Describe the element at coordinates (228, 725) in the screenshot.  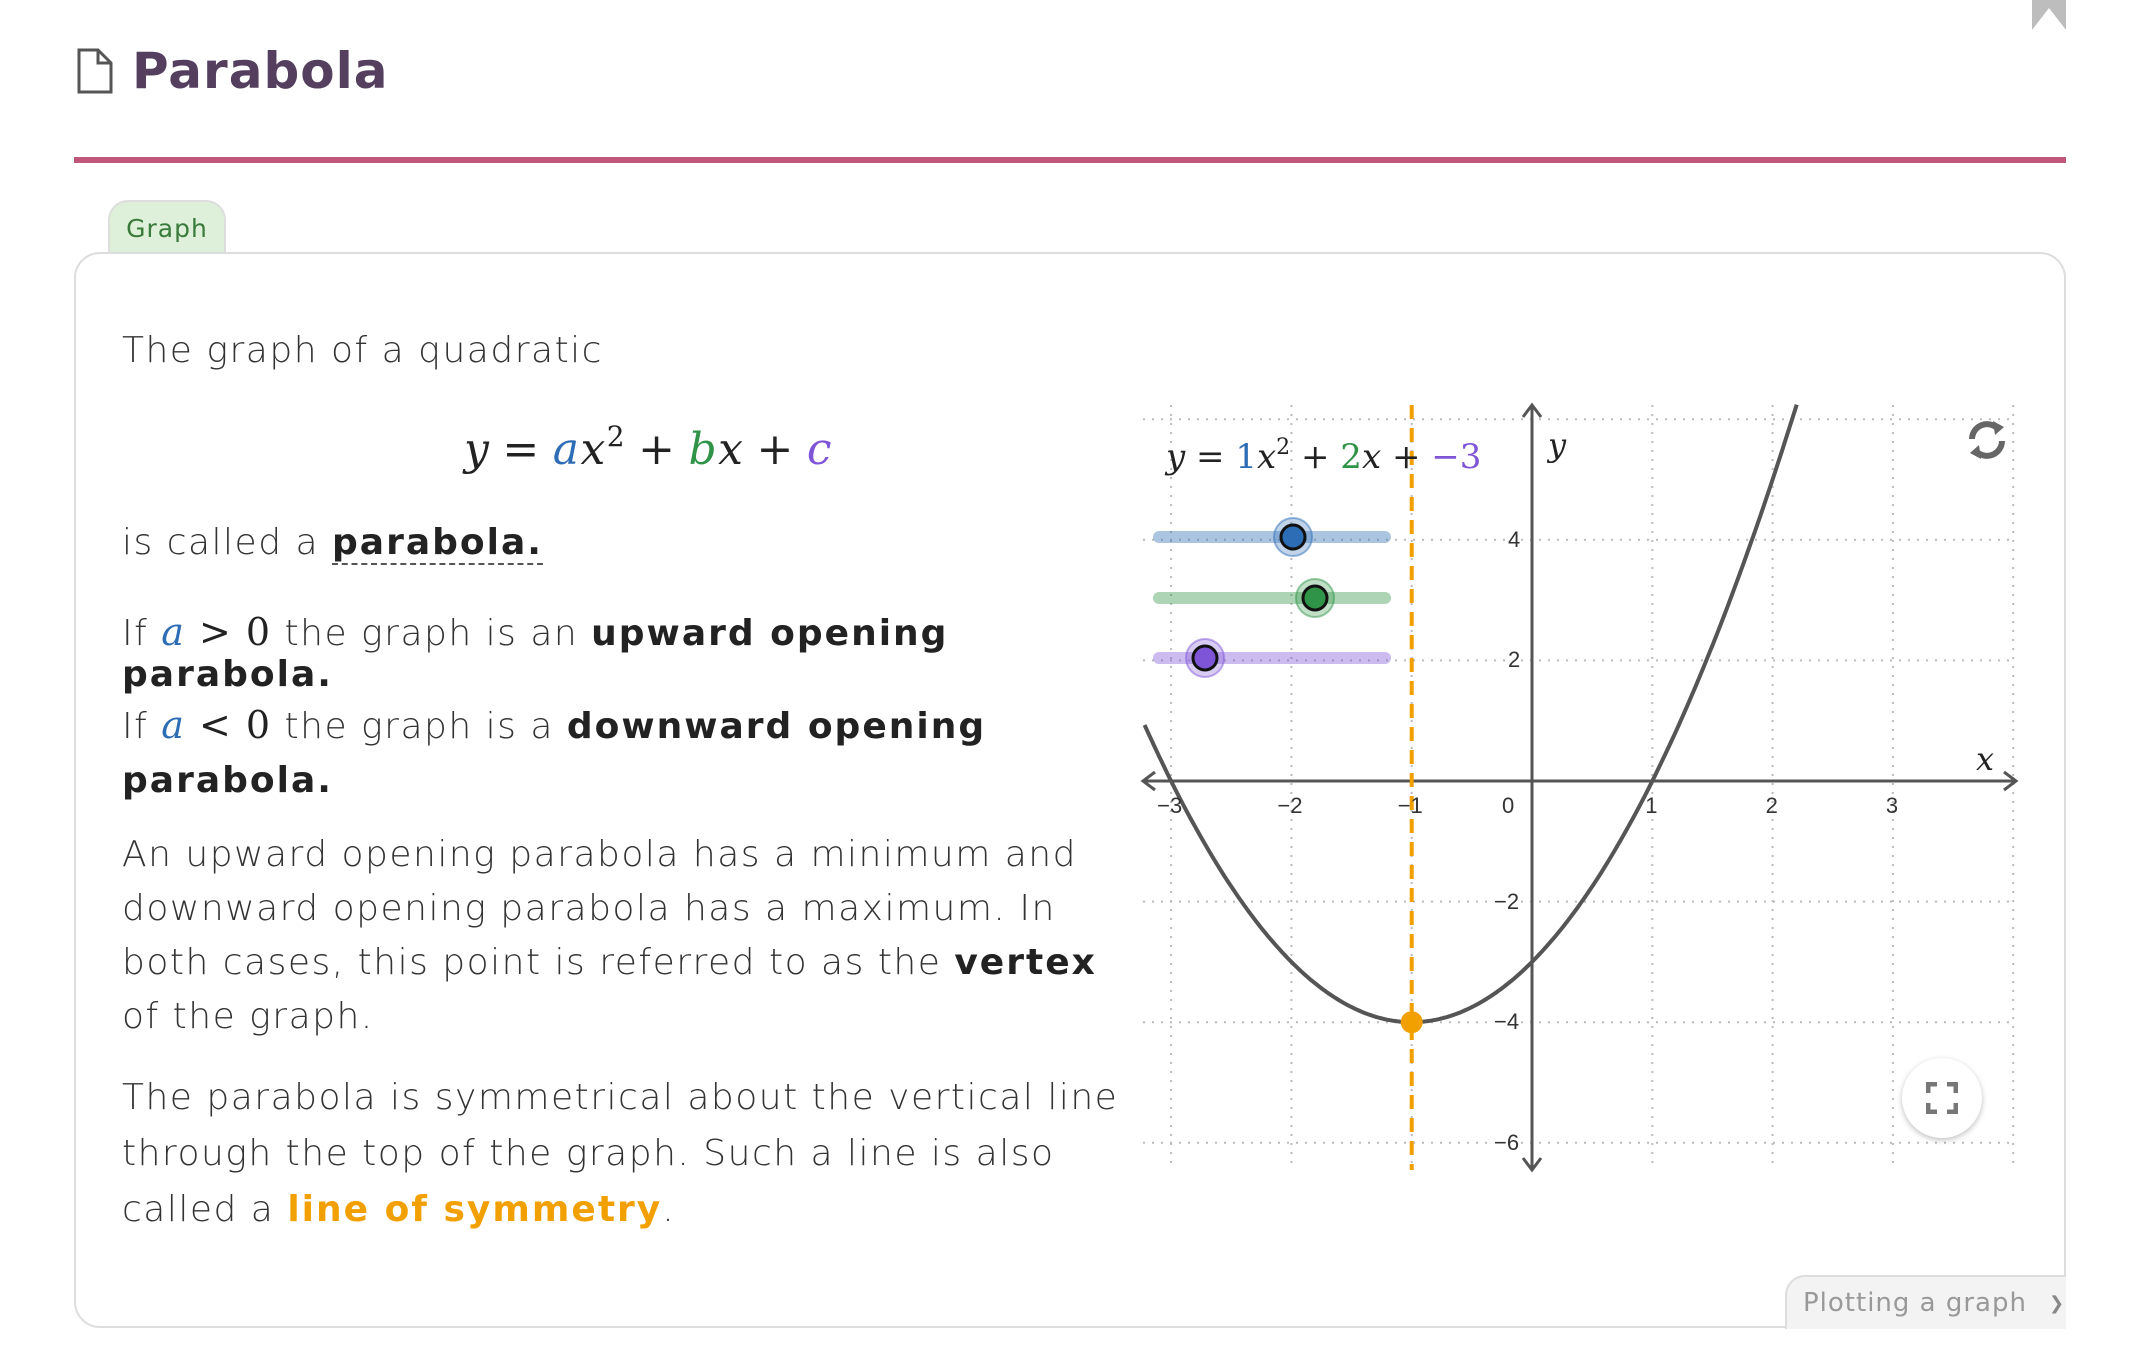
I see `downward-relation: < 0` at that location.